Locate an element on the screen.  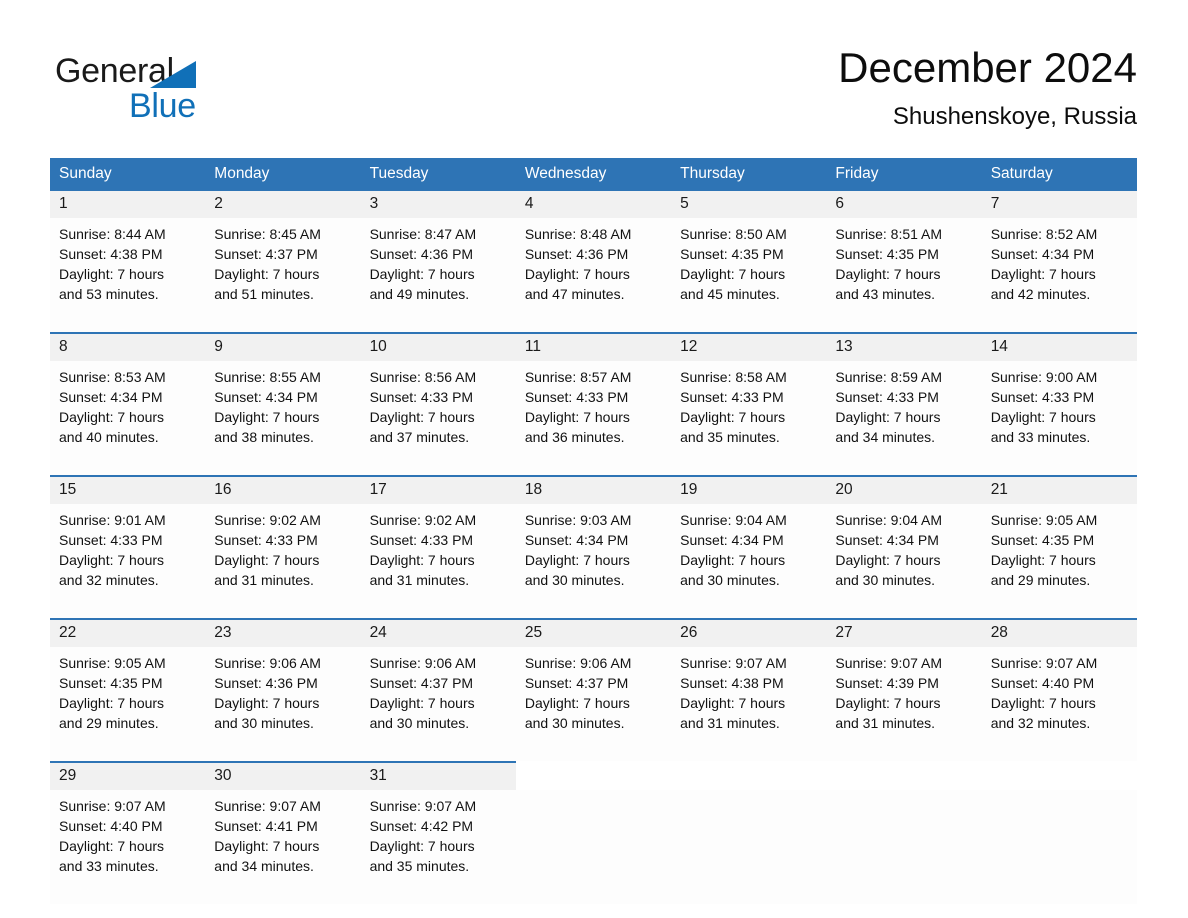
sunrise-text: Sunrise: 9:01 AM is located at coordinates (112, 520).